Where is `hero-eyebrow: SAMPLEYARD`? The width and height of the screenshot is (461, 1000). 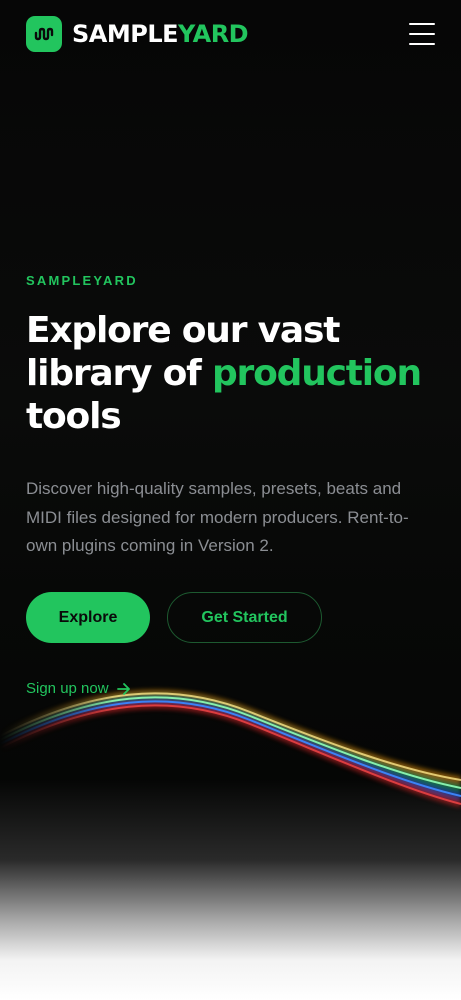
hero-eyebrow: SAMPLEYARD is located at coordinates (82, 280).